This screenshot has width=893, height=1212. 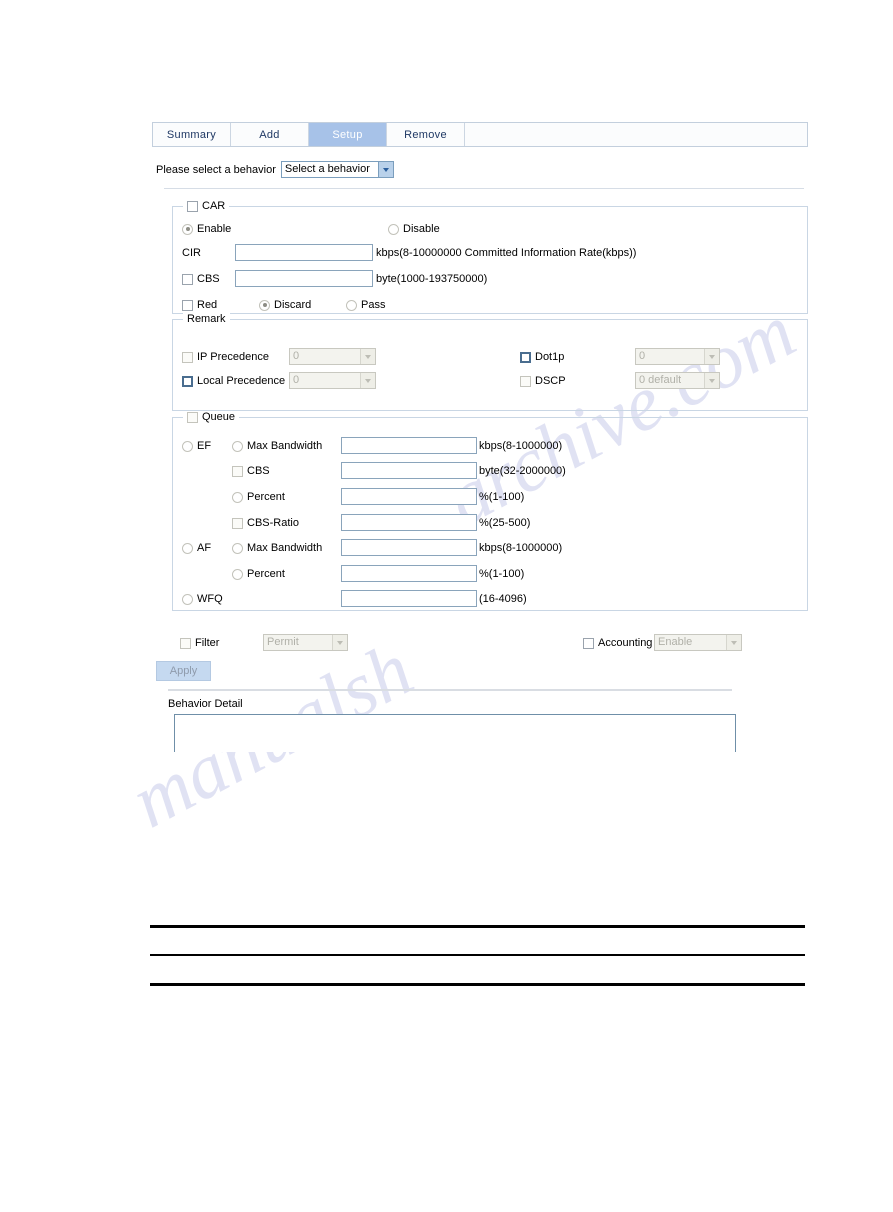 What do you see at coordinates (199, 643) in the screenshot?
I see `filter-option: Filter` at bounding box center [199, 643].